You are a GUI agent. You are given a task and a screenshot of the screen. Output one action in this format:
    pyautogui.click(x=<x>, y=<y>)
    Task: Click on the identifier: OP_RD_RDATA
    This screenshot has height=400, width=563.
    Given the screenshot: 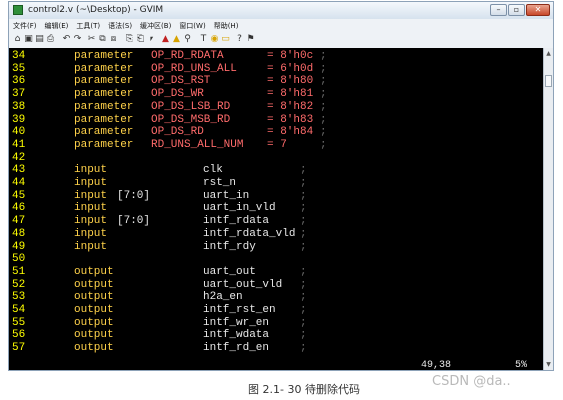 What is the action you would take?
    pyautogui.click(x=187, y=56)
    